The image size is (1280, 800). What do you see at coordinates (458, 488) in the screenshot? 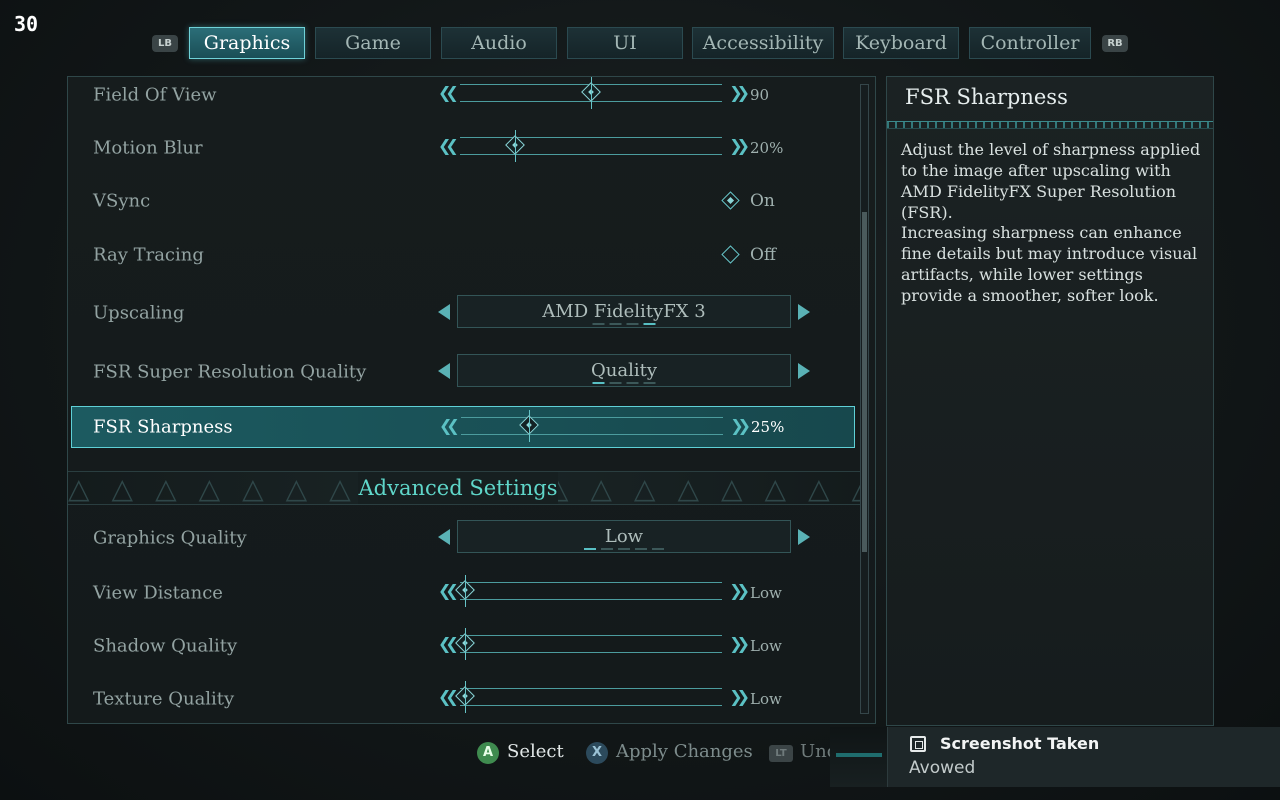
I see `section-title: Advanced Settings` at bounding box center [458, 488].